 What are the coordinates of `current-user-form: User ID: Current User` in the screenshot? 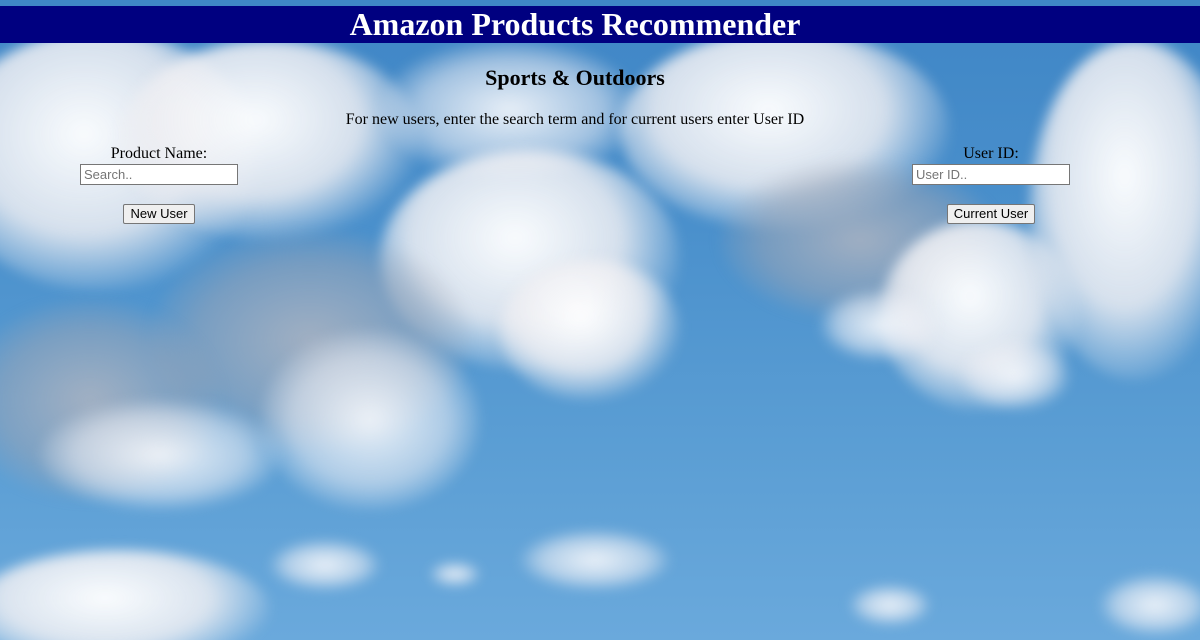 It's located at (991, 184).